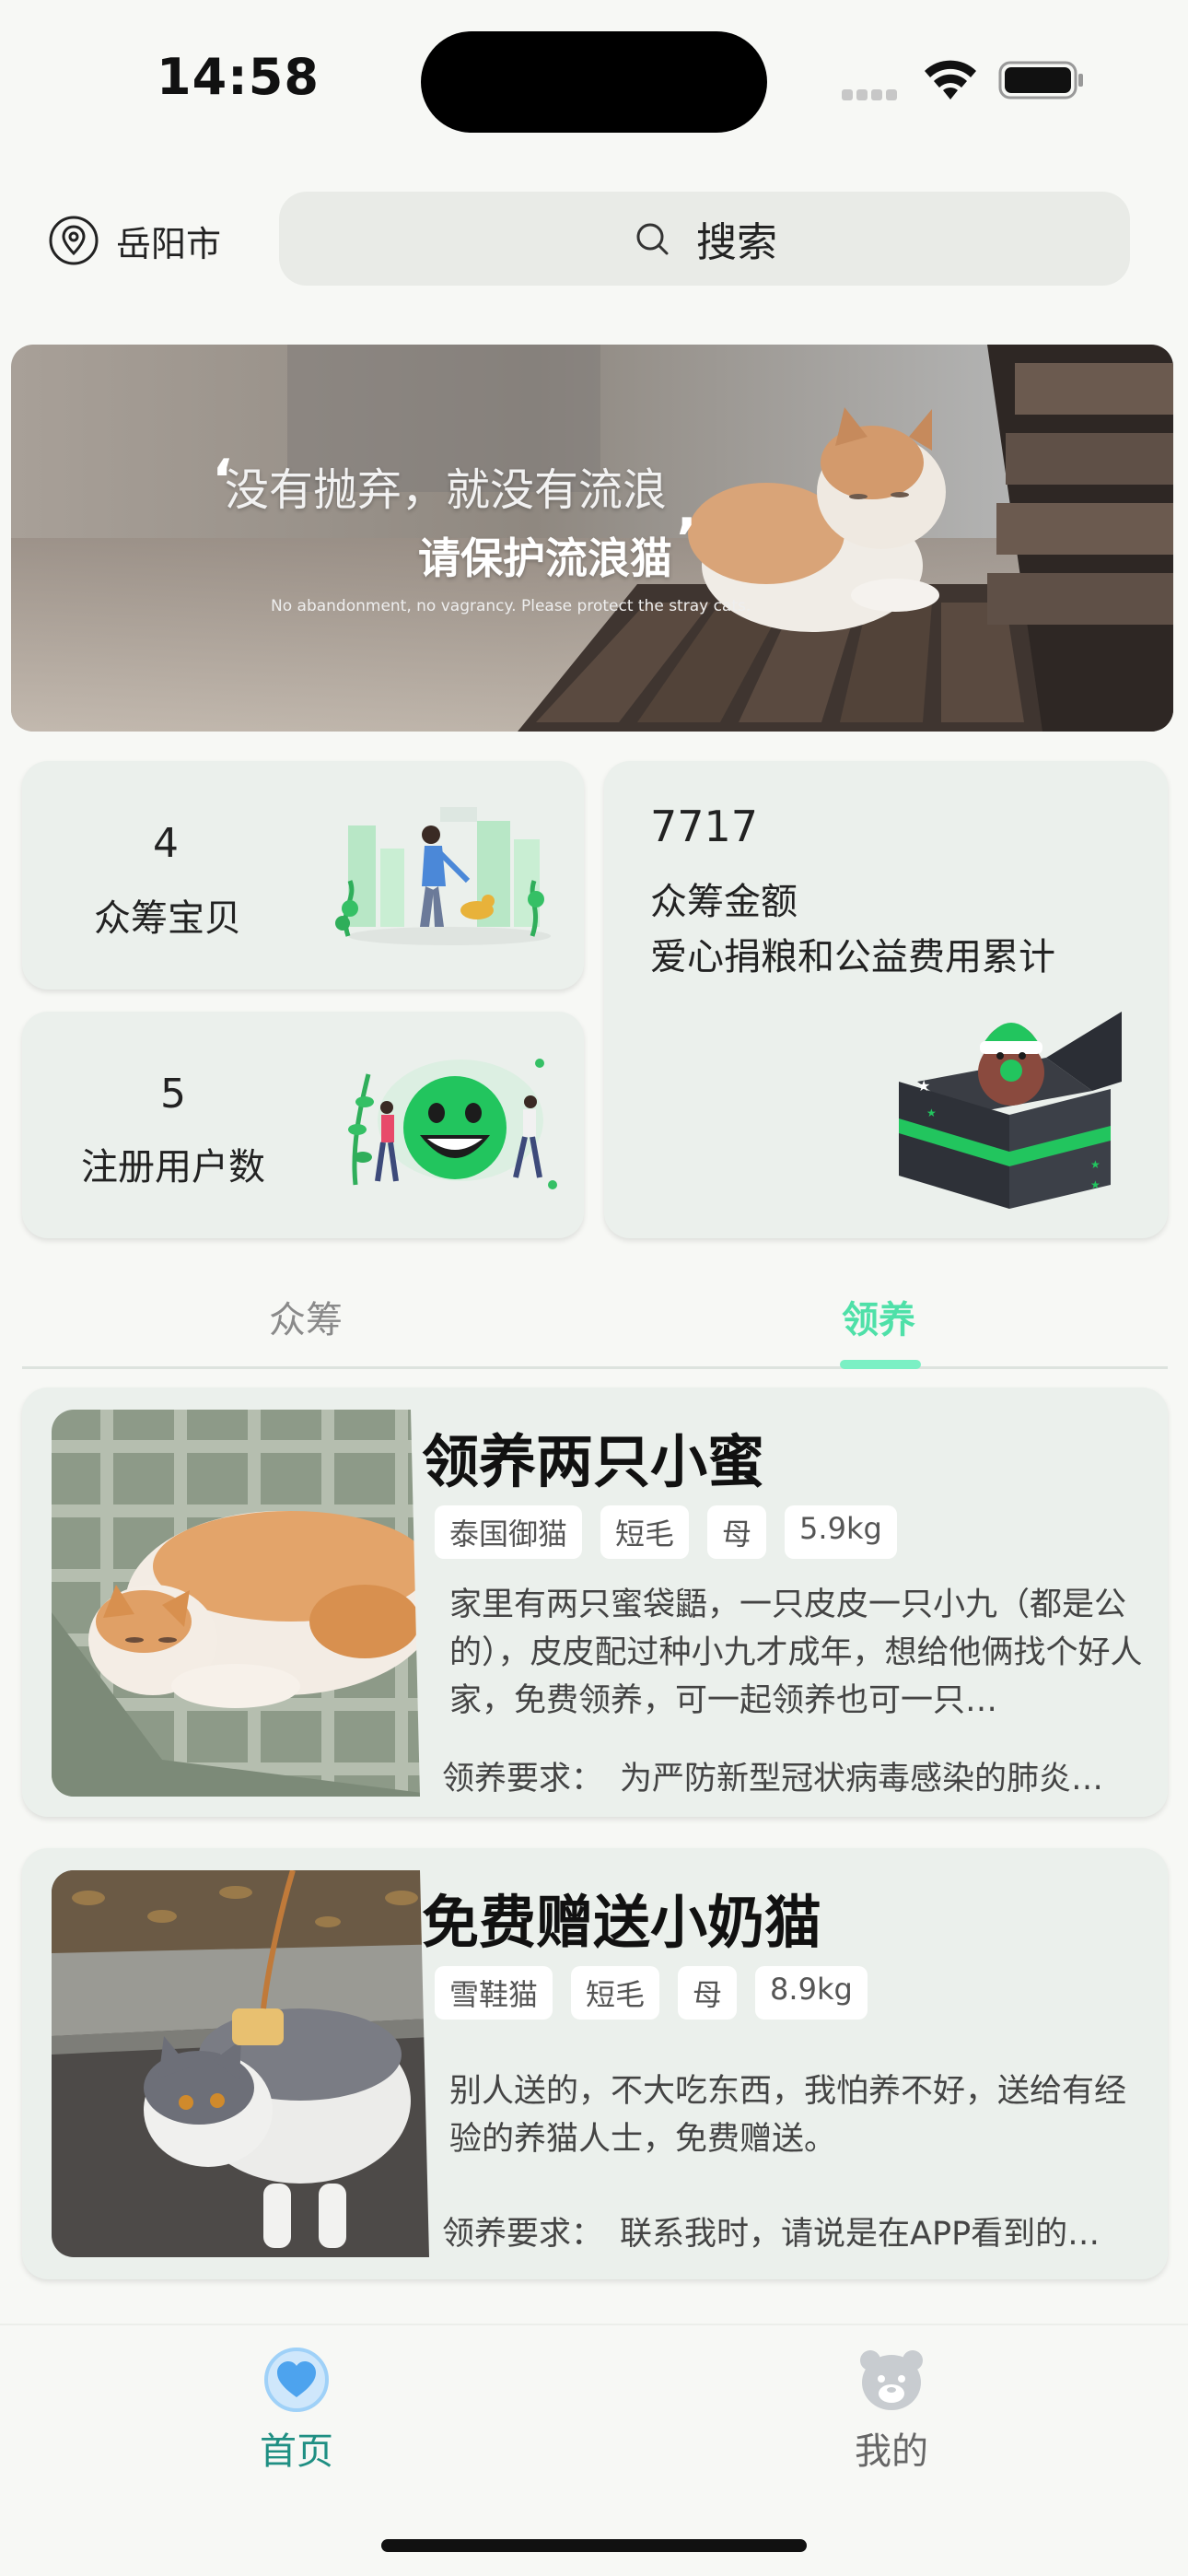  What do you see at coordinates (169, 244) in the screenshot?
I see `city-label: 岳阳市` at bounding box center [169, 244].